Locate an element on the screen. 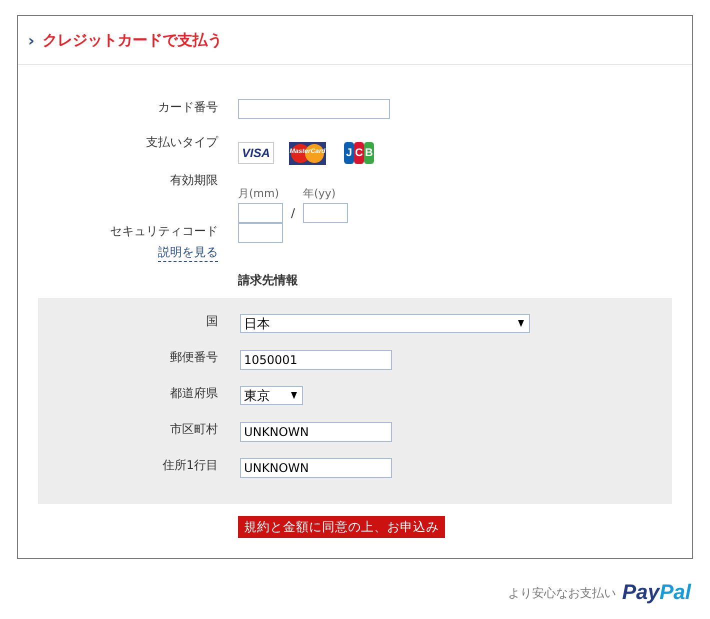  text-field: 1050001 is located at coordinates (316, 360).